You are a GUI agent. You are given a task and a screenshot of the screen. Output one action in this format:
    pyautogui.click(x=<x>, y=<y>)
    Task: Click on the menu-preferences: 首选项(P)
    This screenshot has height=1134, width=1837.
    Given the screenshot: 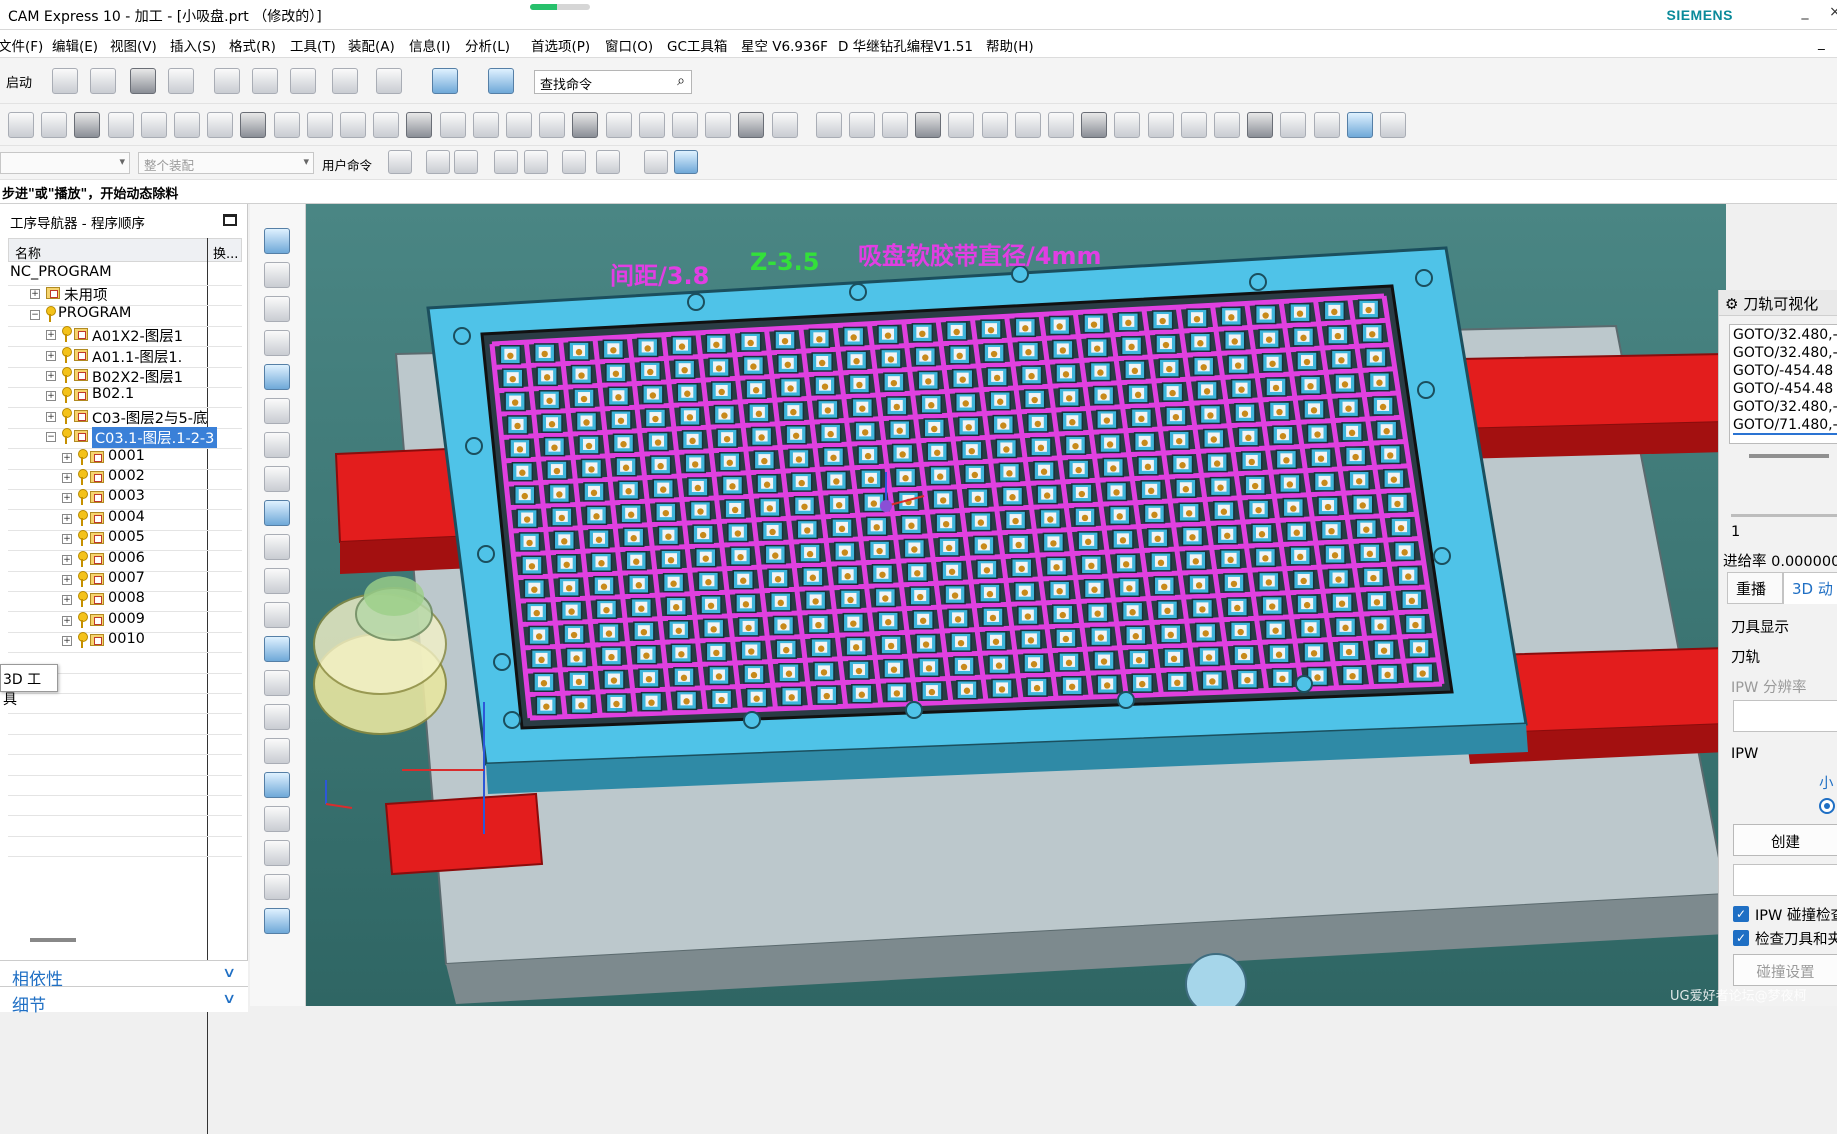 What is the action you would take?
    pyautogui.click(x=560, y=45)
    